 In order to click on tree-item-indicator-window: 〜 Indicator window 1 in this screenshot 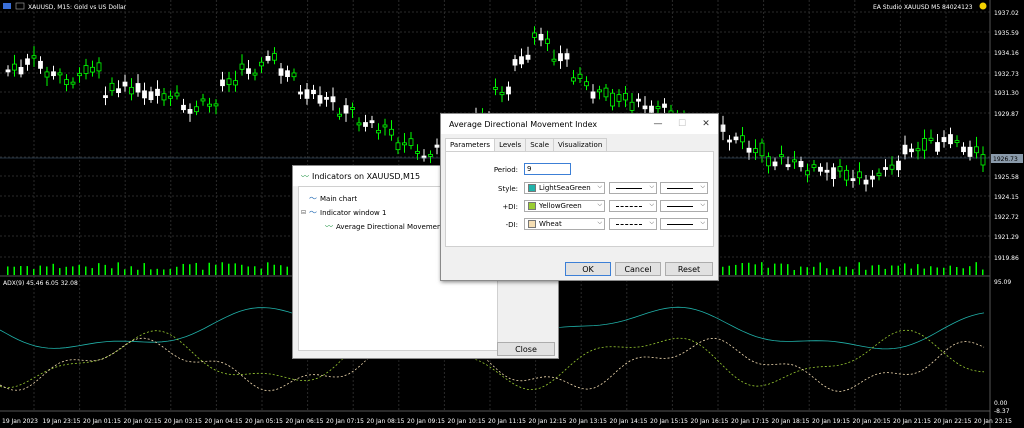, I will do `click(347, 212)`.